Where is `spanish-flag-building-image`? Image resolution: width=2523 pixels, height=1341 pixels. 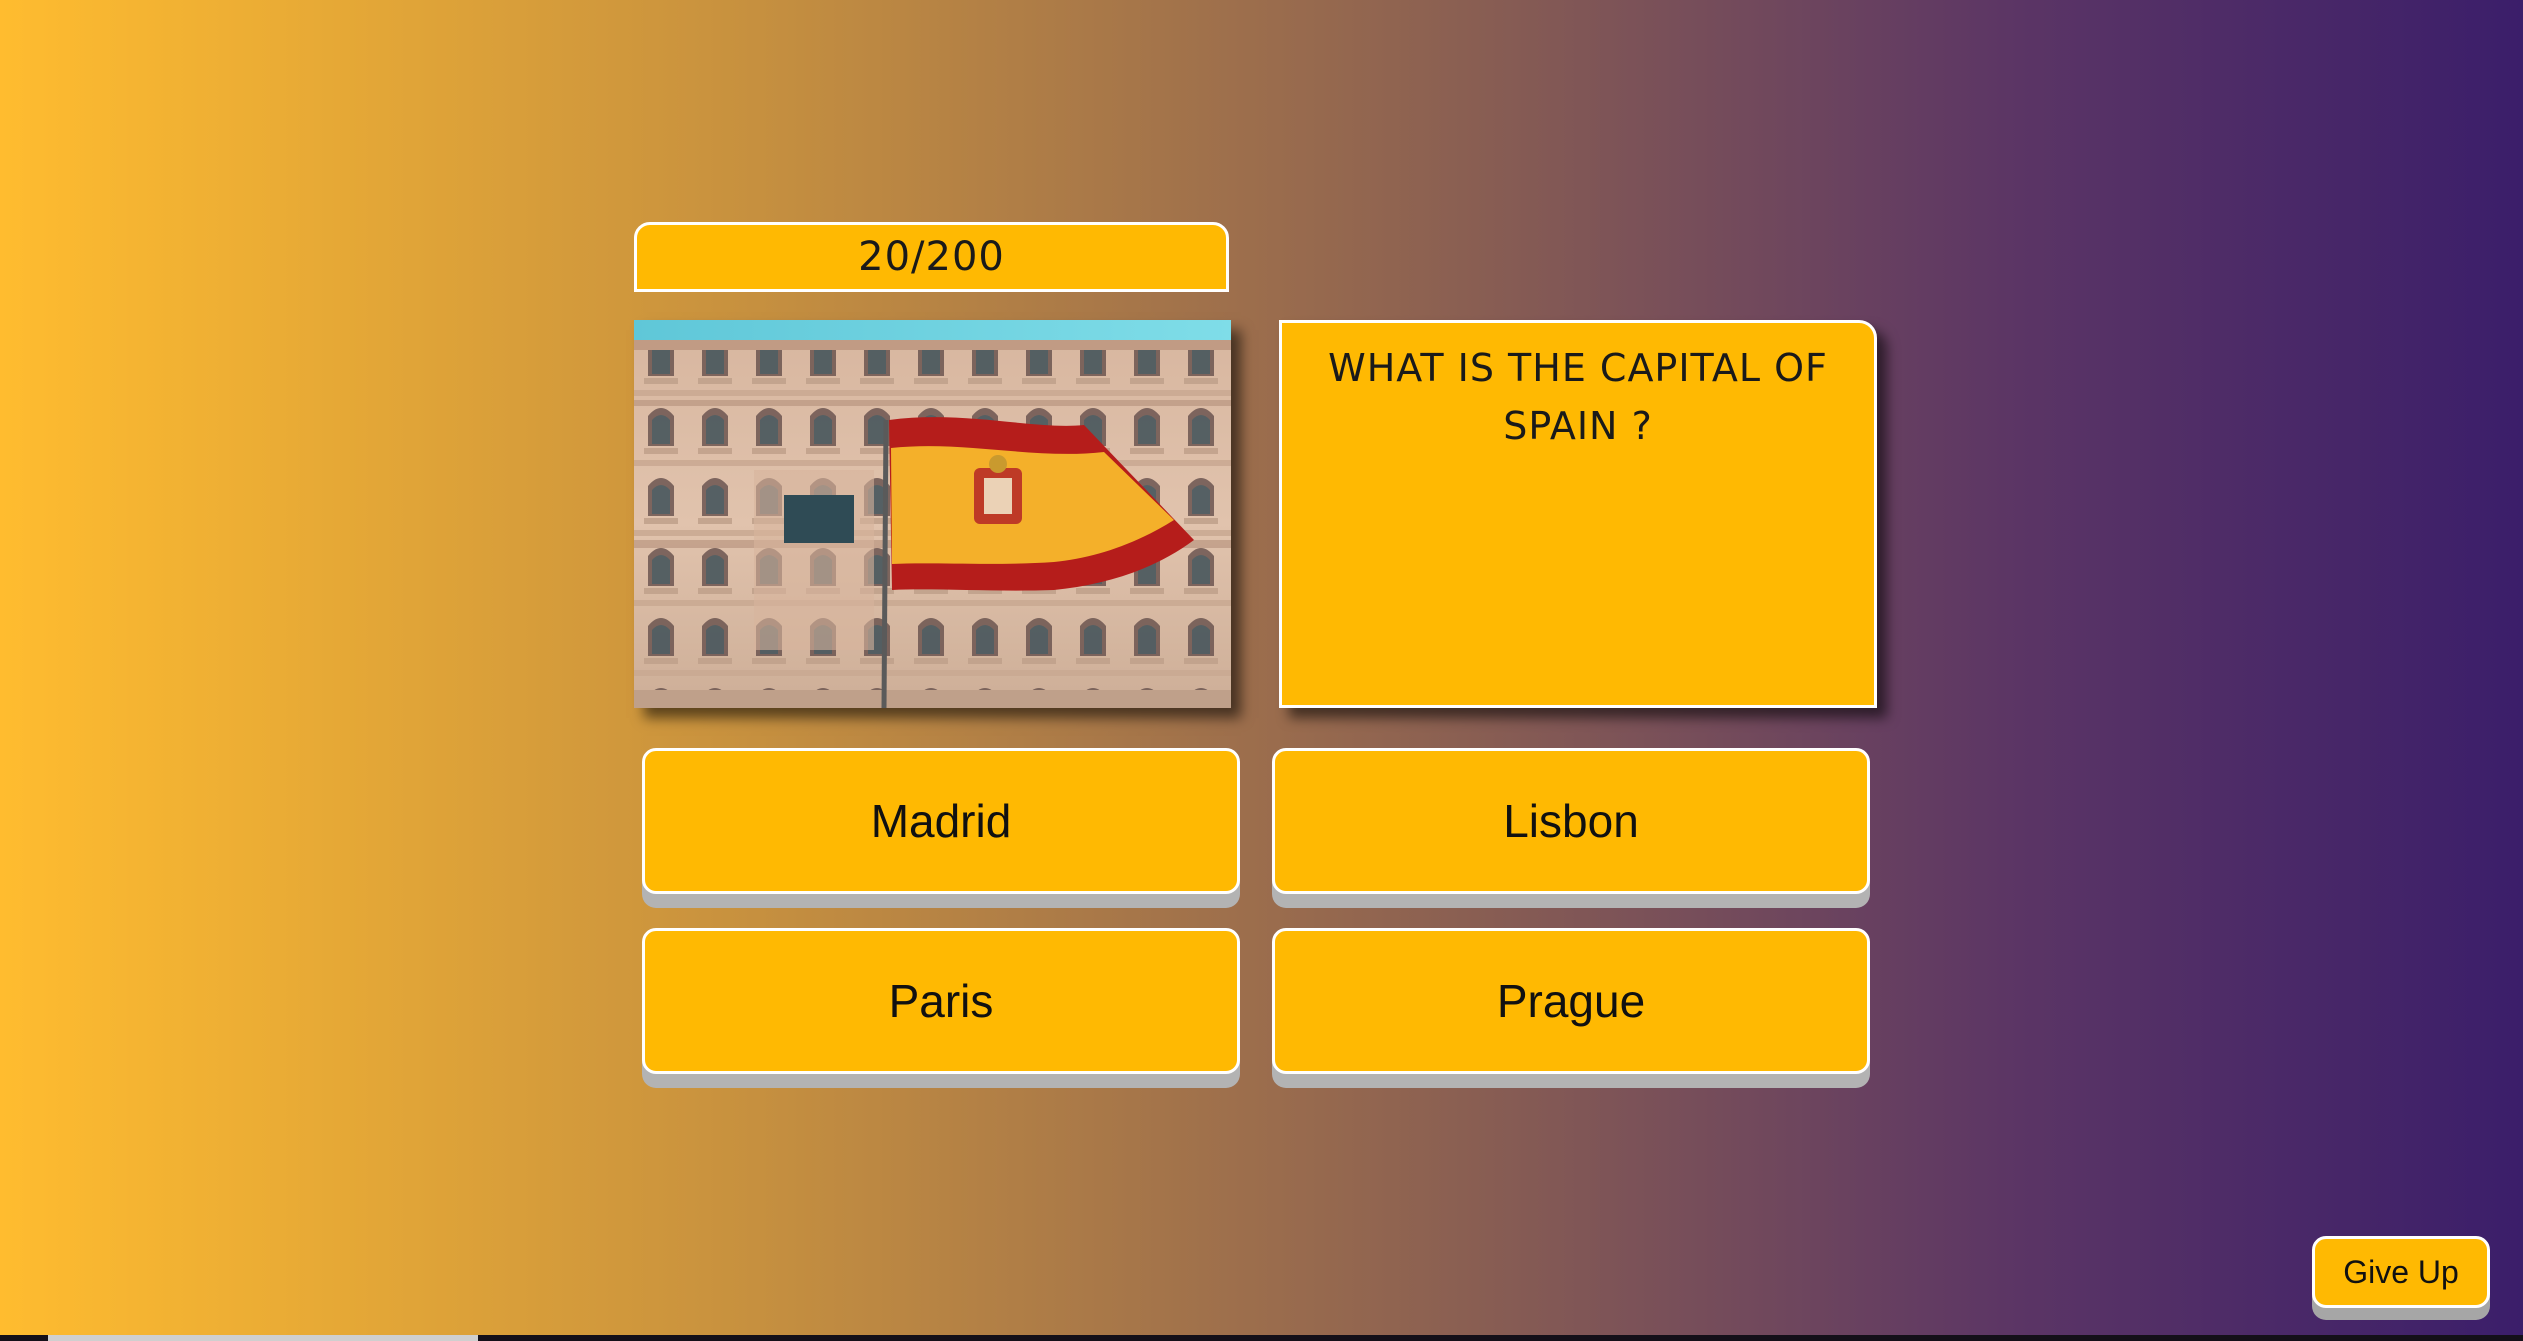
spanish-flag-building-image is located at coordinates (932, 514).